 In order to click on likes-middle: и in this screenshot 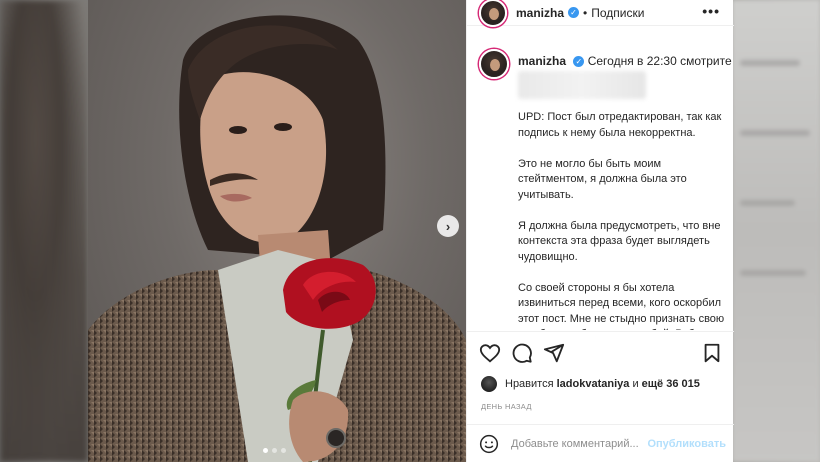, I will do `click(635, 384)`.